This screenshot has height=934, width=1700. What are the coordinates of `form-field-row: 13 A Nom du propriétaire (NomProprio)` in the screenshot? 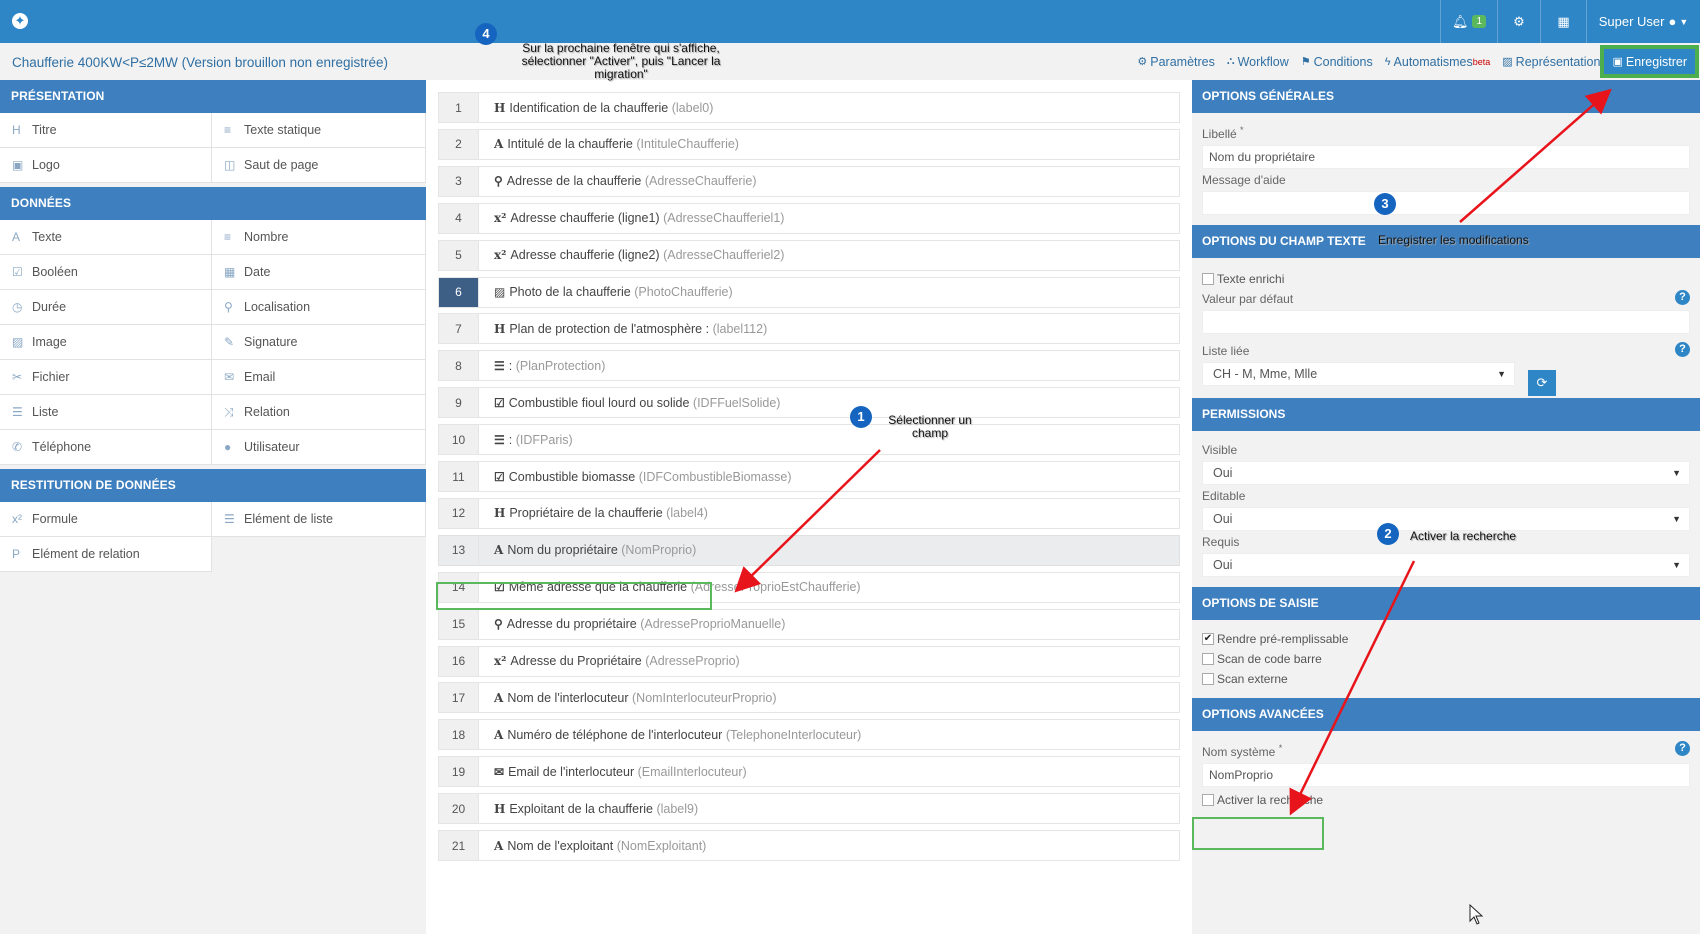 It's located at (809, 550).